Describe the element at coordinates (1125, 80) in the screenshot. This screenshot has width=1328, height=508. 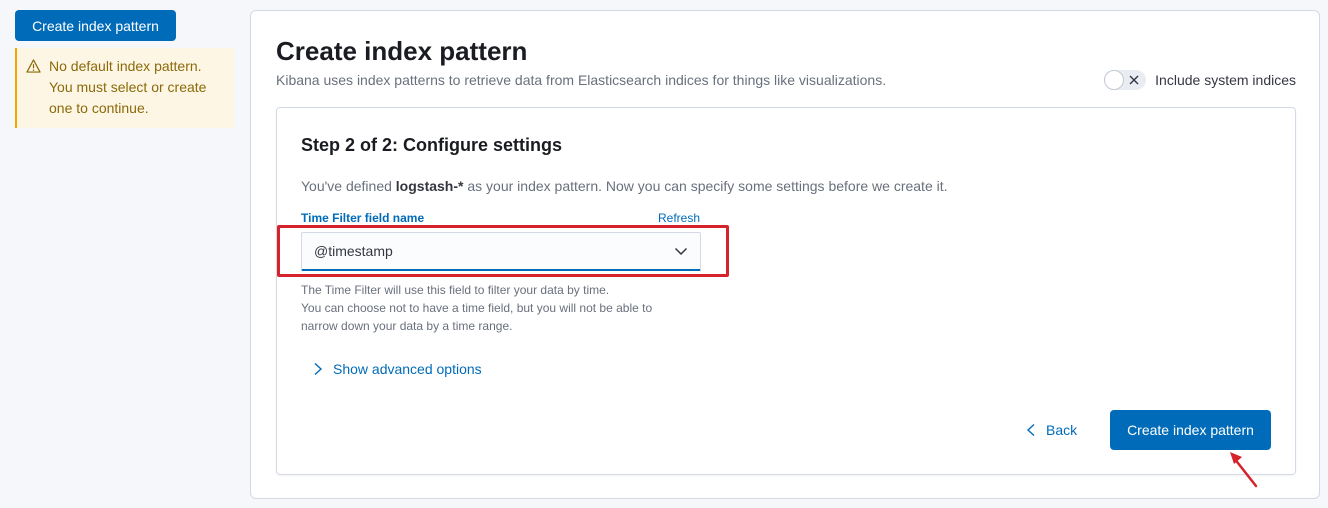
I see `toggle-switch` at that location.